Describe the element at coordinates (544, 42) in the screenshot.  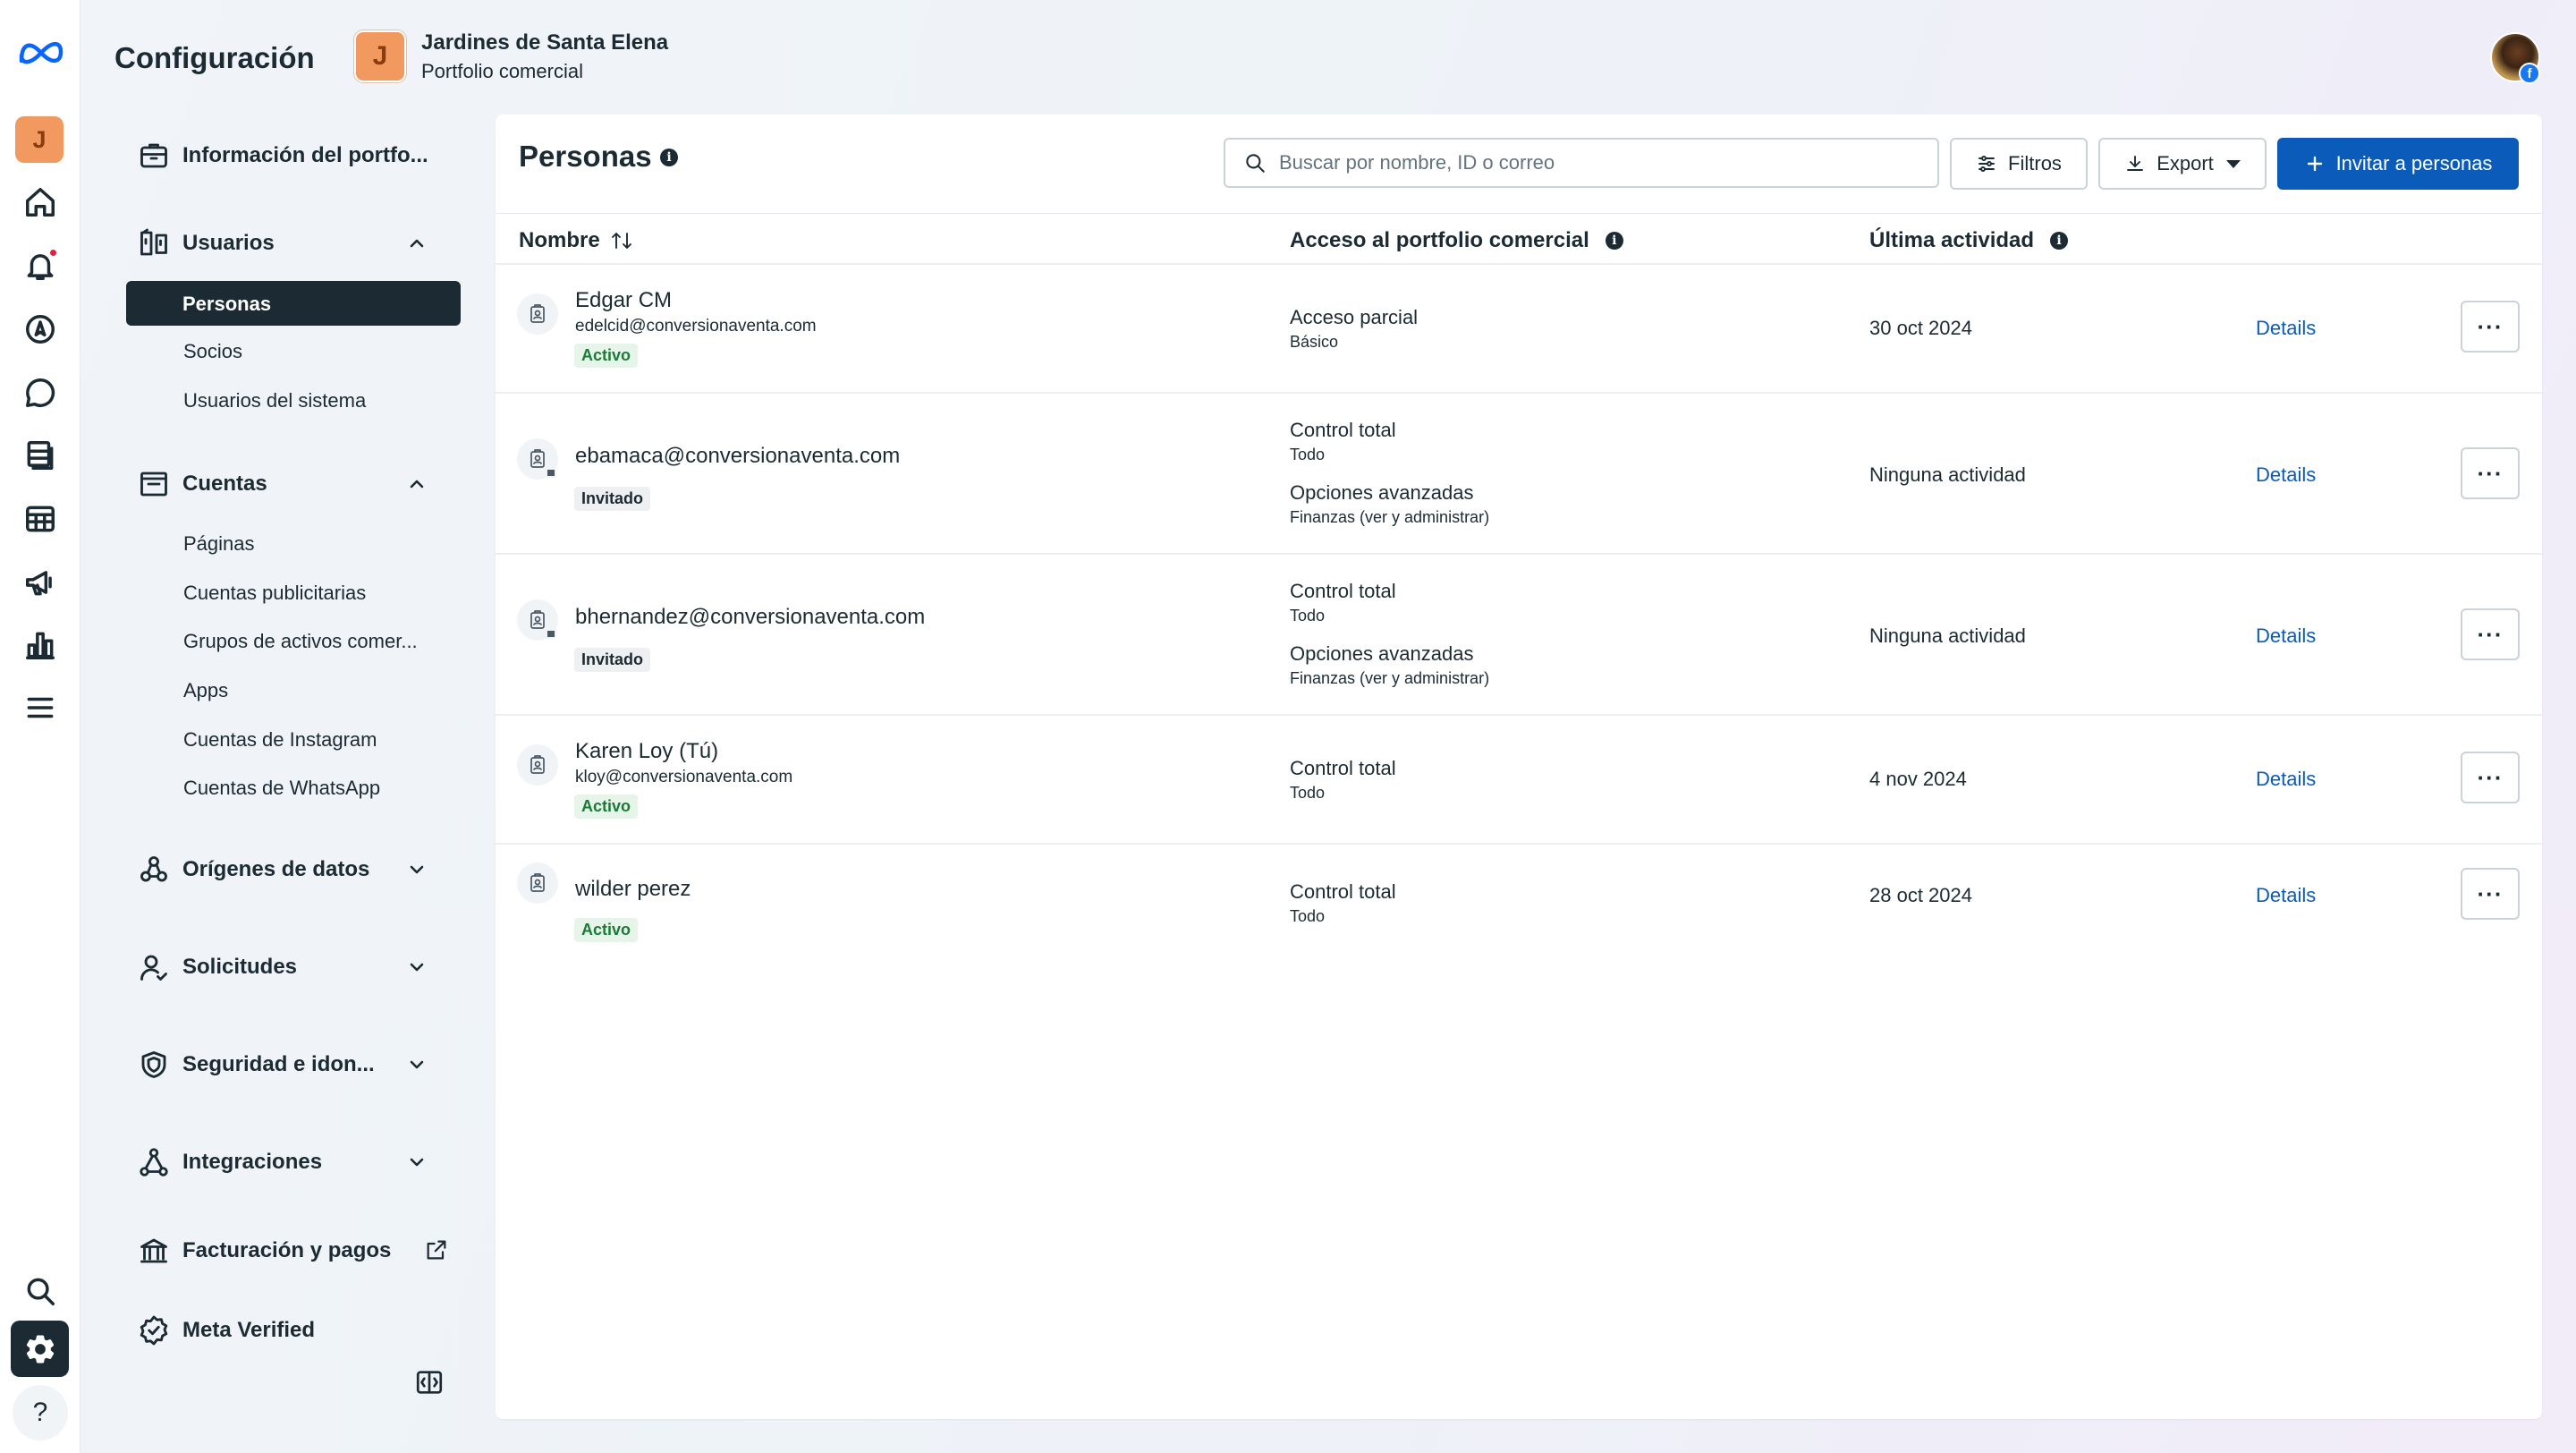
I see `business-name: Jardines de Santa Elena` at that location.